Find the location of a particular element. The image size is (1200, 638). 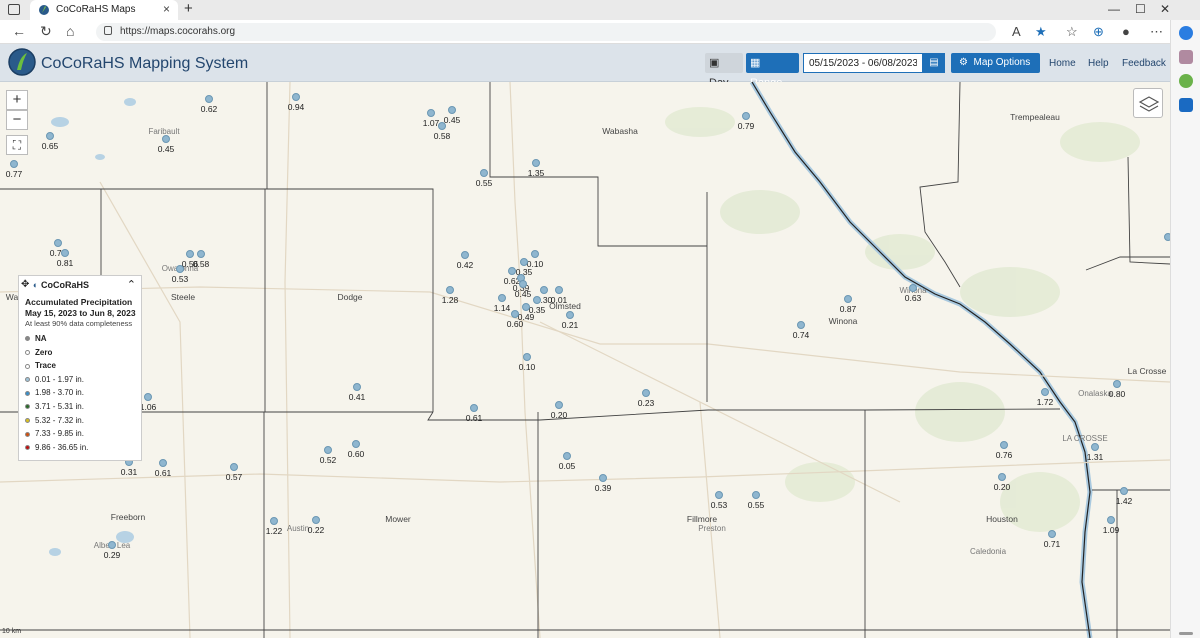

collections-icon: ☆ is located at coordinates (1072, 32).